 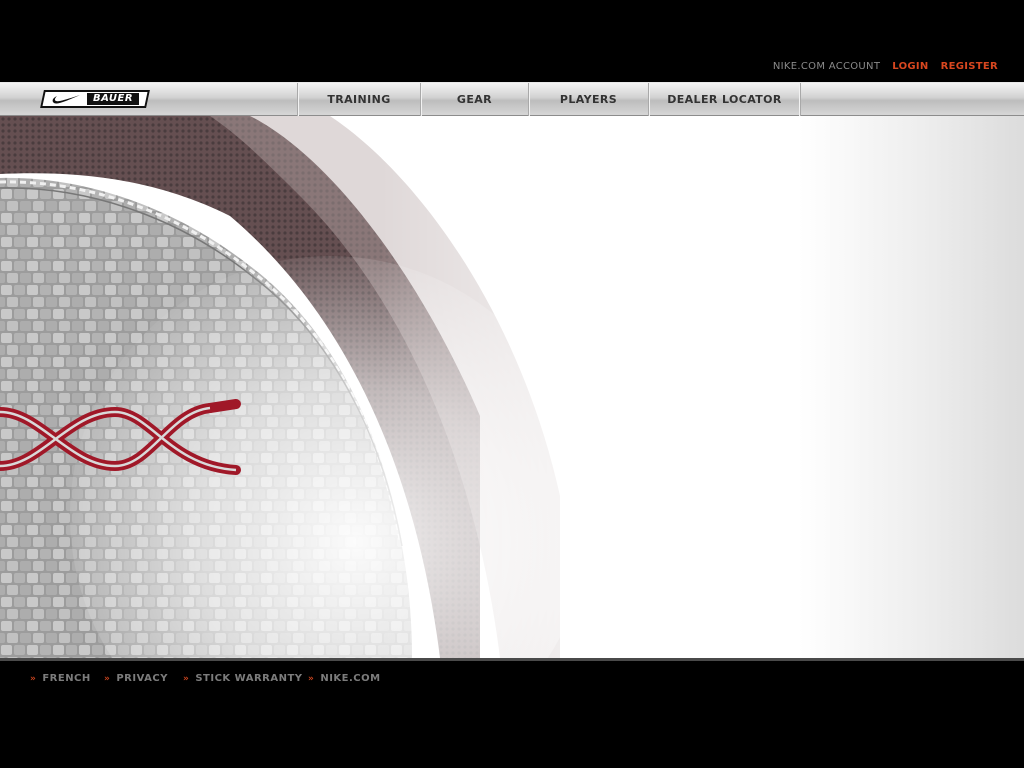 What do you see at coordinates (474, 99) in the screenshot?
I see `nav-item-gear: GEAR` at bounding box center [474, 99].